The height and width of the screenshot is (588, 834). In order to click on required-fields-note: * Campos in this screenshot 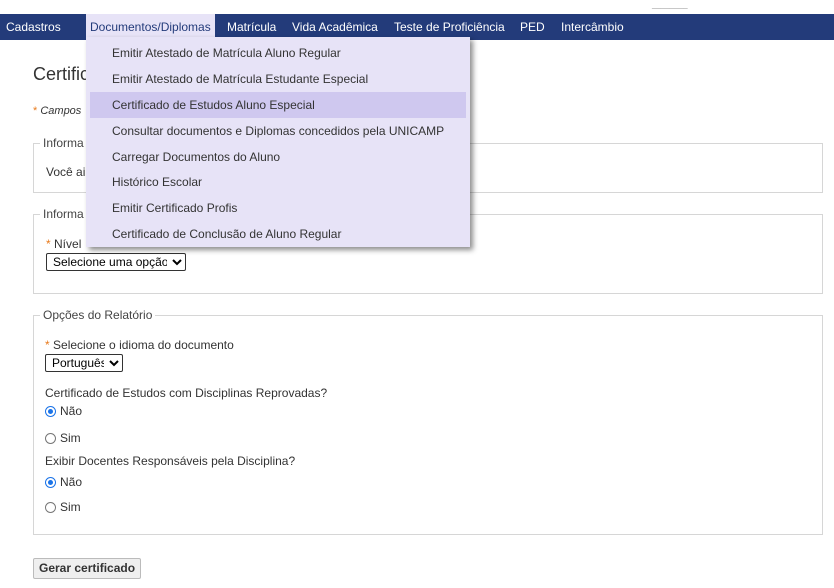, I will do `click(57, 111)`.